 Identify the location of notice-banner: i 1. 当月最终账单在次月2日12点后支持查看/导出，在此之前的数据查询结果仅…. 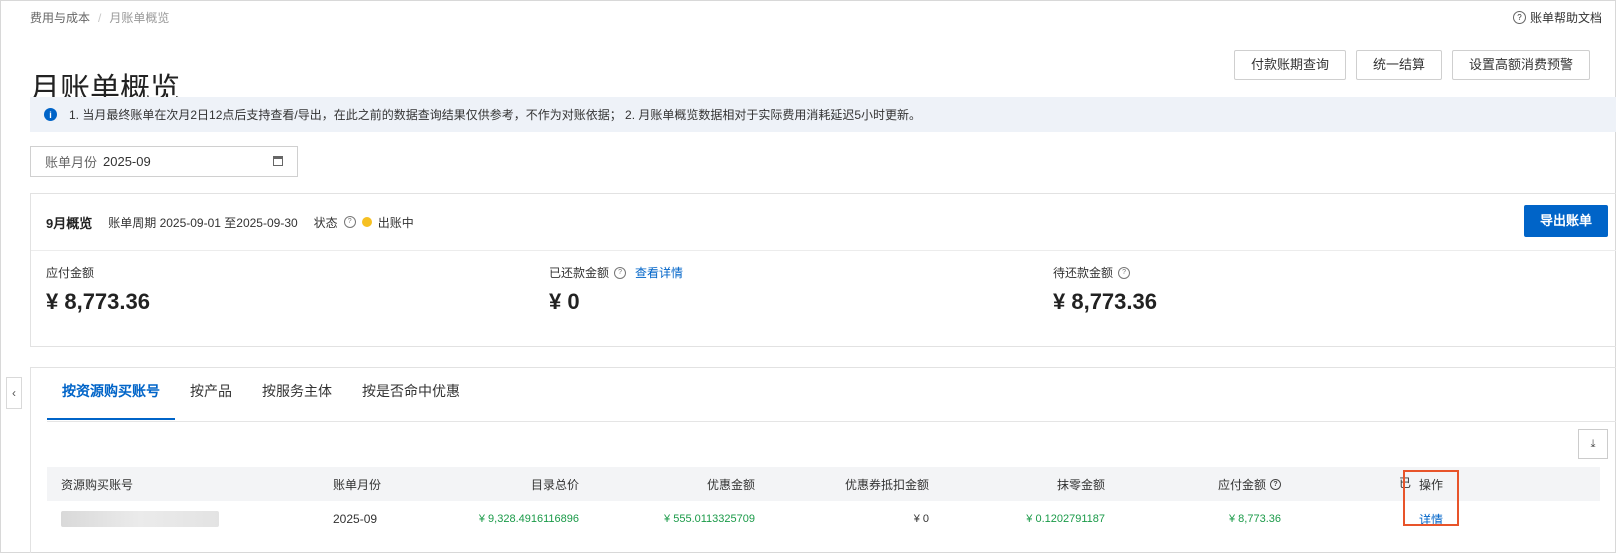
(823, 114).